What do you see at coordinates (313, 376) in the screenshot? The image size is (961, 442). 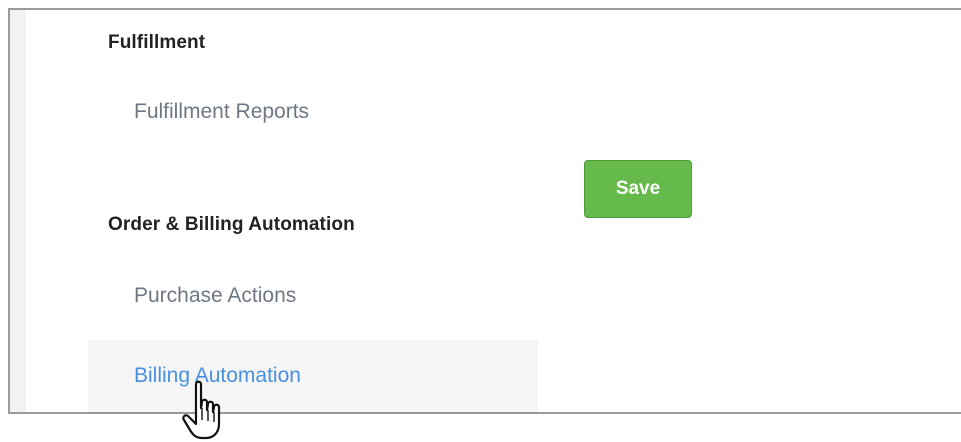 I see `nav-item-billing-automation: Billing Automation` at bounding box center [313, 376].